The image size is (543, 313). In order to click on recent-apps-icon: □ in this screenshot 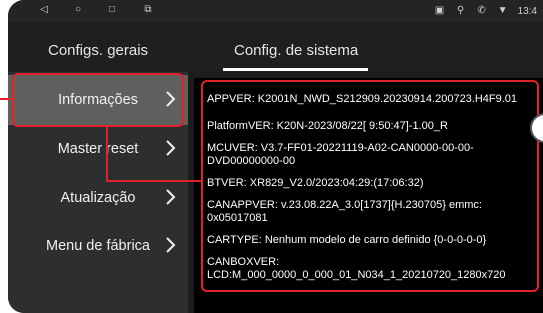, I will do `click(112, 10)`.